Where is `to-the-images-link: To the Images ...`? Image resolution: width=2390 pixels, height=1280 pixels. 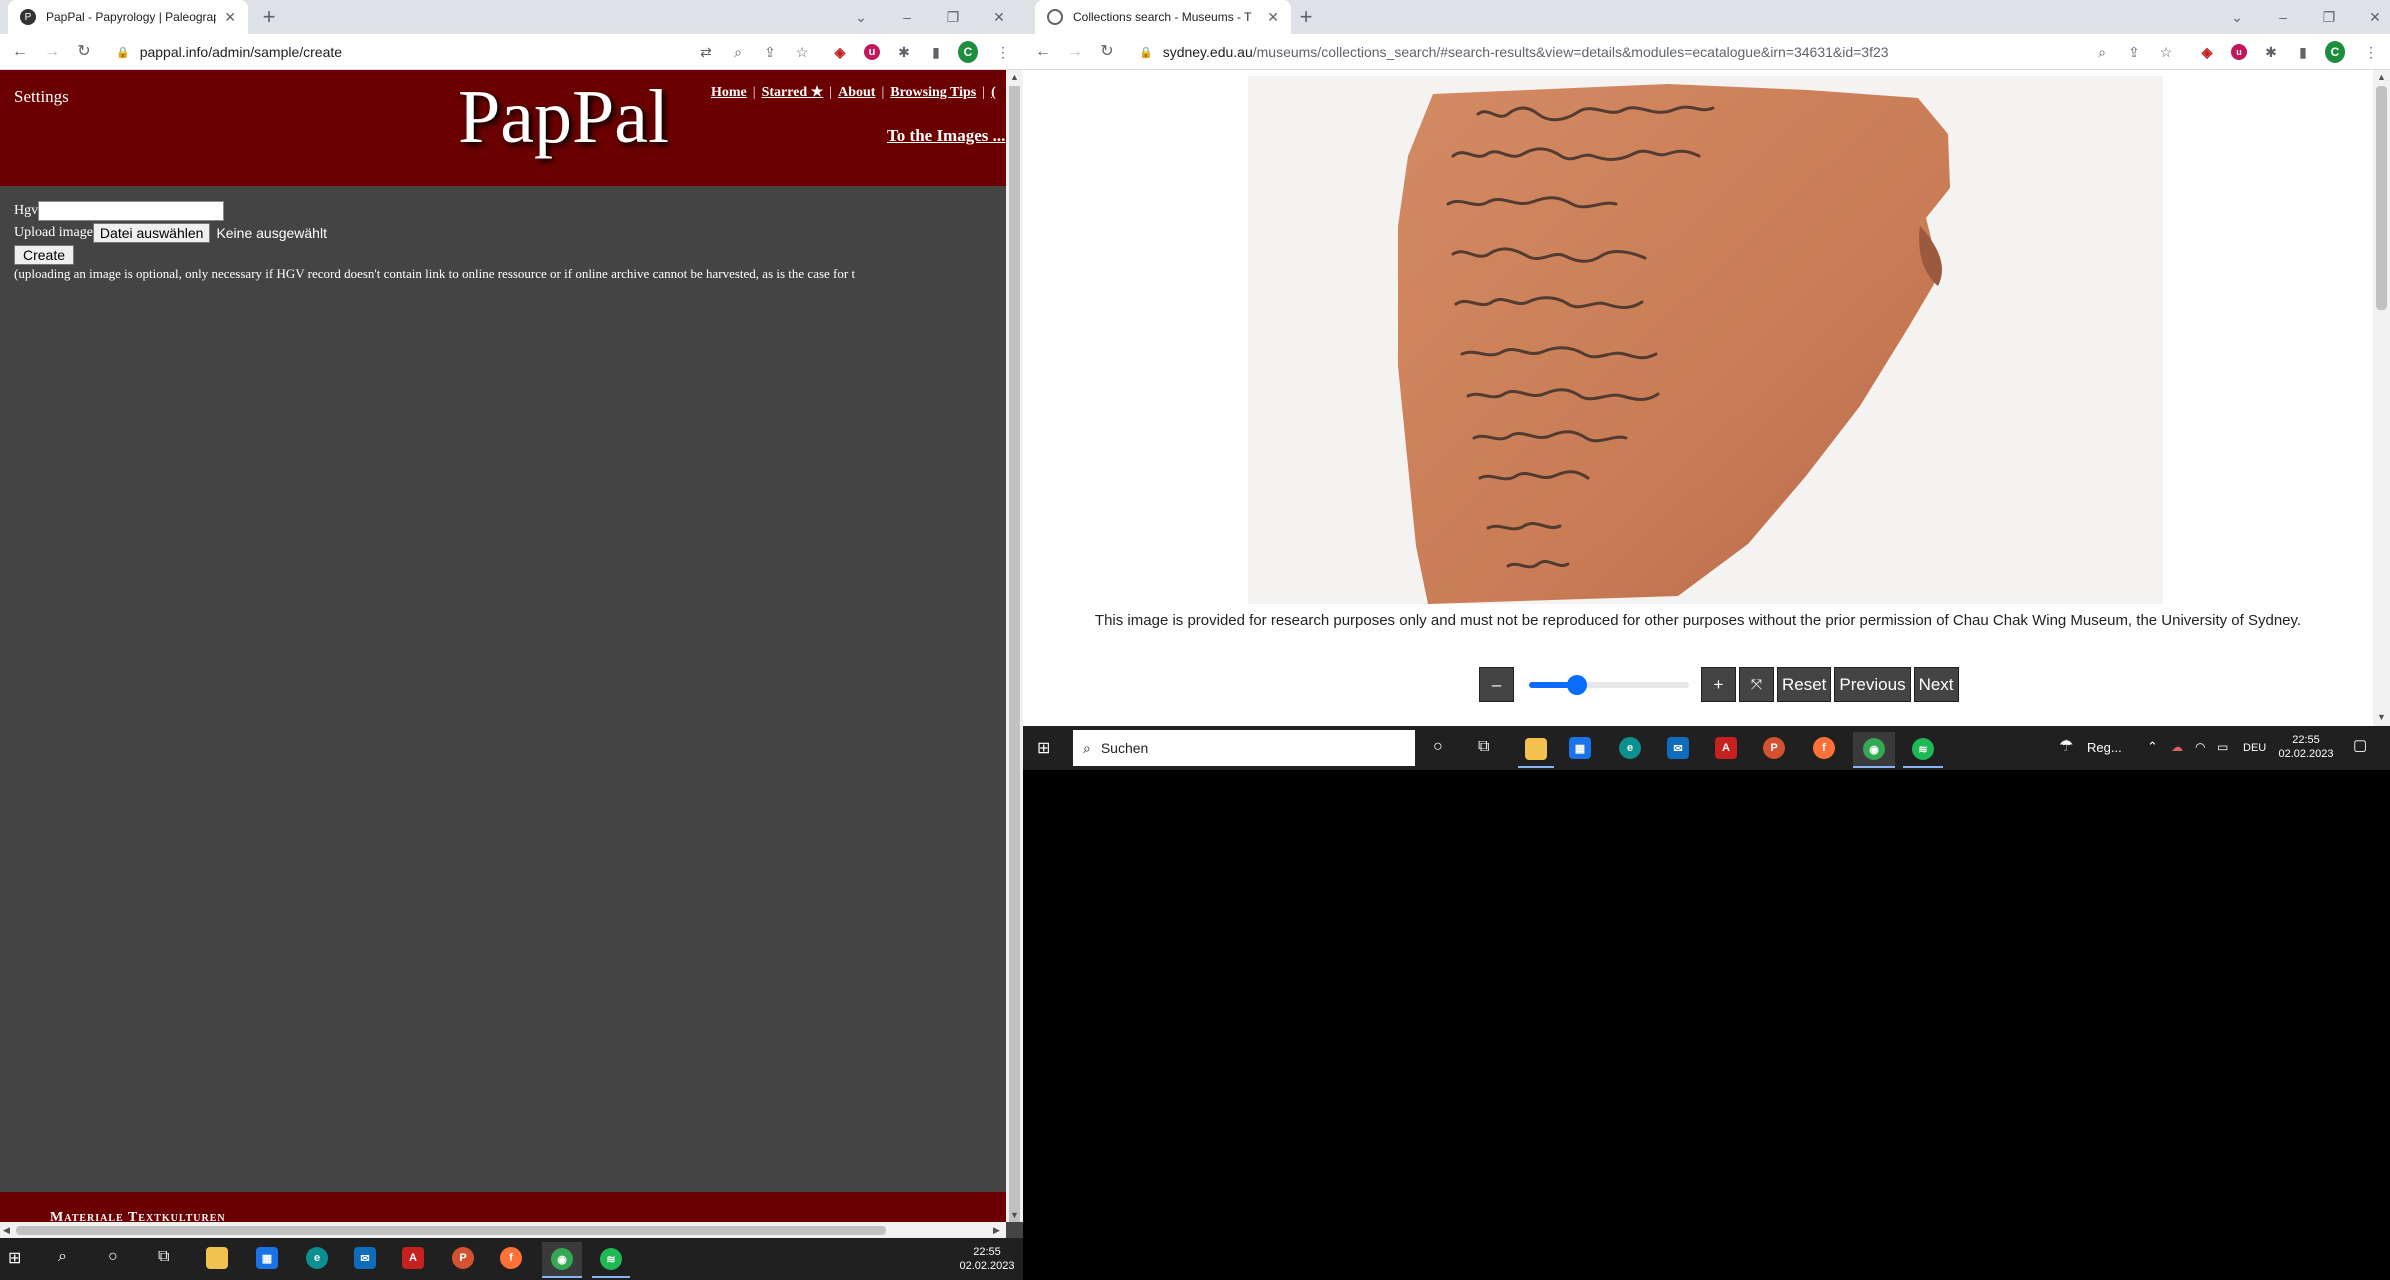
to-the-images-link: To the Images ... is located at coordinates (946, 136).